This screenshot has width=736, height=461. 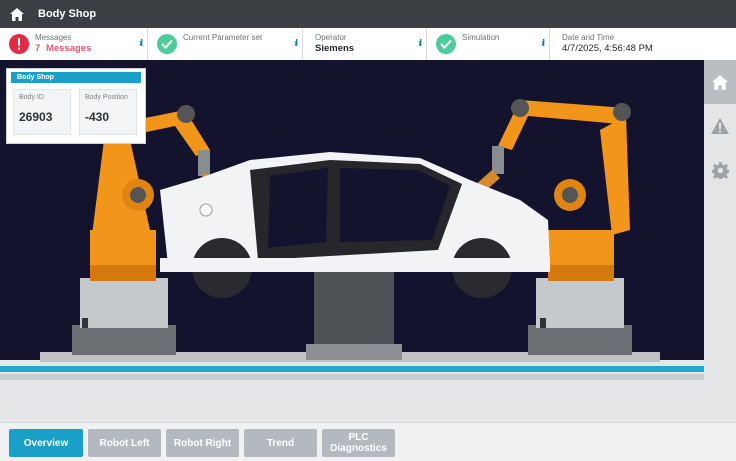 I want to click on messages-count: 7, so click(x=38, y=48).